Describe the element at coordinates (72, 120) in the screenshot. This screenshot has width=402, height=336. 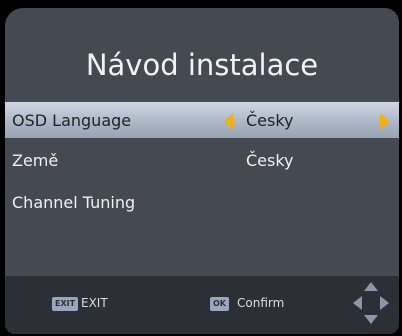
I see `menu-item-label: OSD Language` at that location.